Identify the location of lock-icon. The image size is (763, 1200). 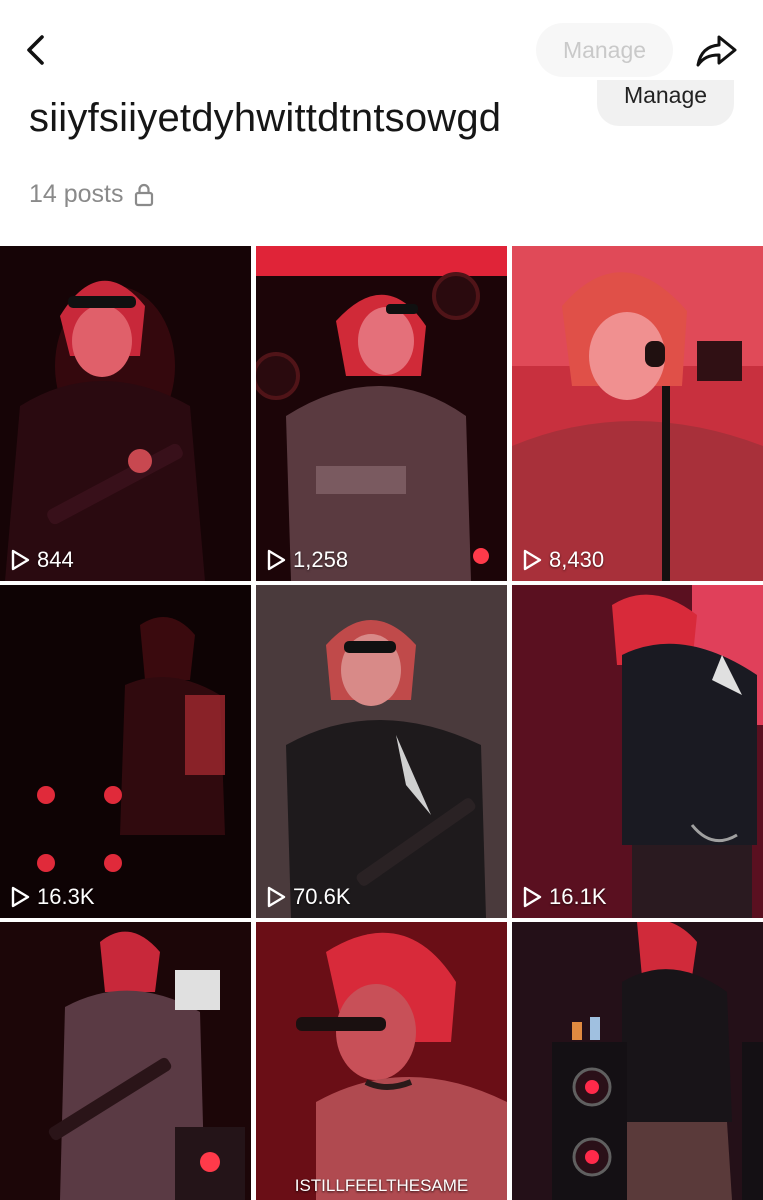
(143, 194).